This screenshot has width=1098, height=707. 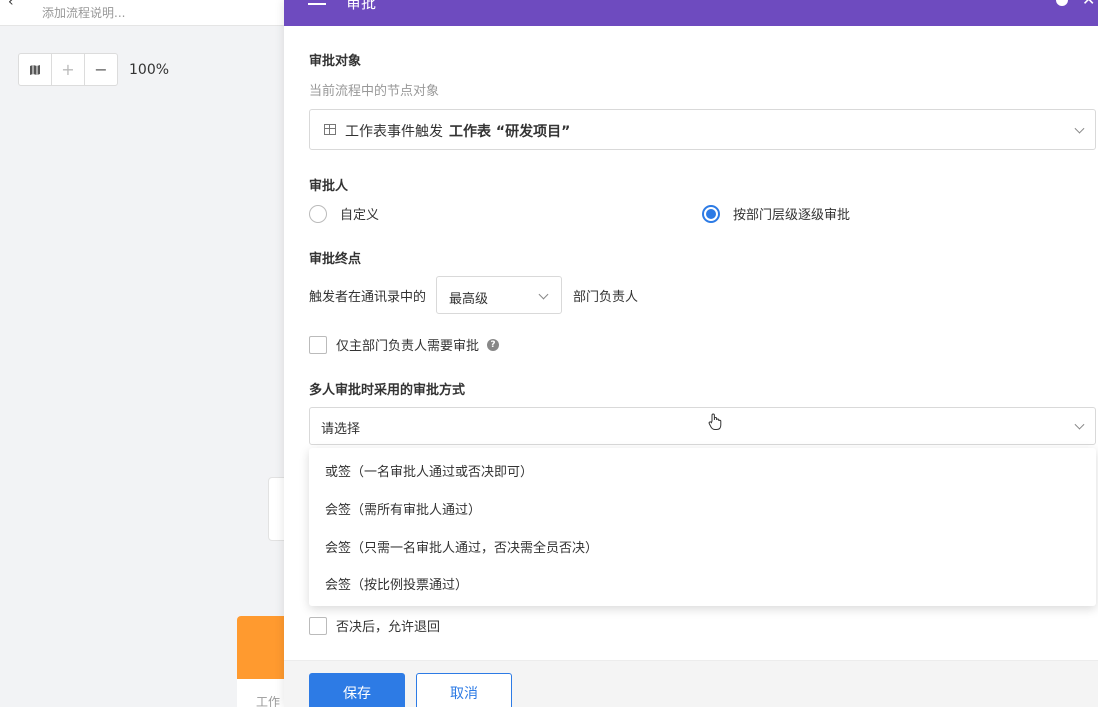 What do you see at coordinates (335, 259) in the screenshot?
I see `endpoint-section-title: 审批终点` at bounding box center [335, 259].